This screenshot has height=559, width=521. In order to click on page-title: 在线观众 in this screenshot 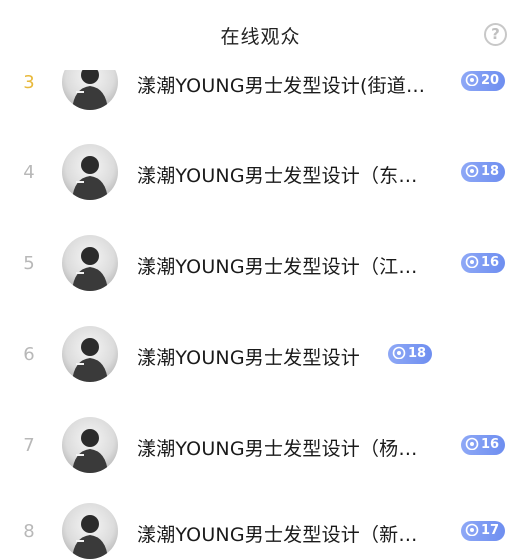, I will do `click(260, 37)`.